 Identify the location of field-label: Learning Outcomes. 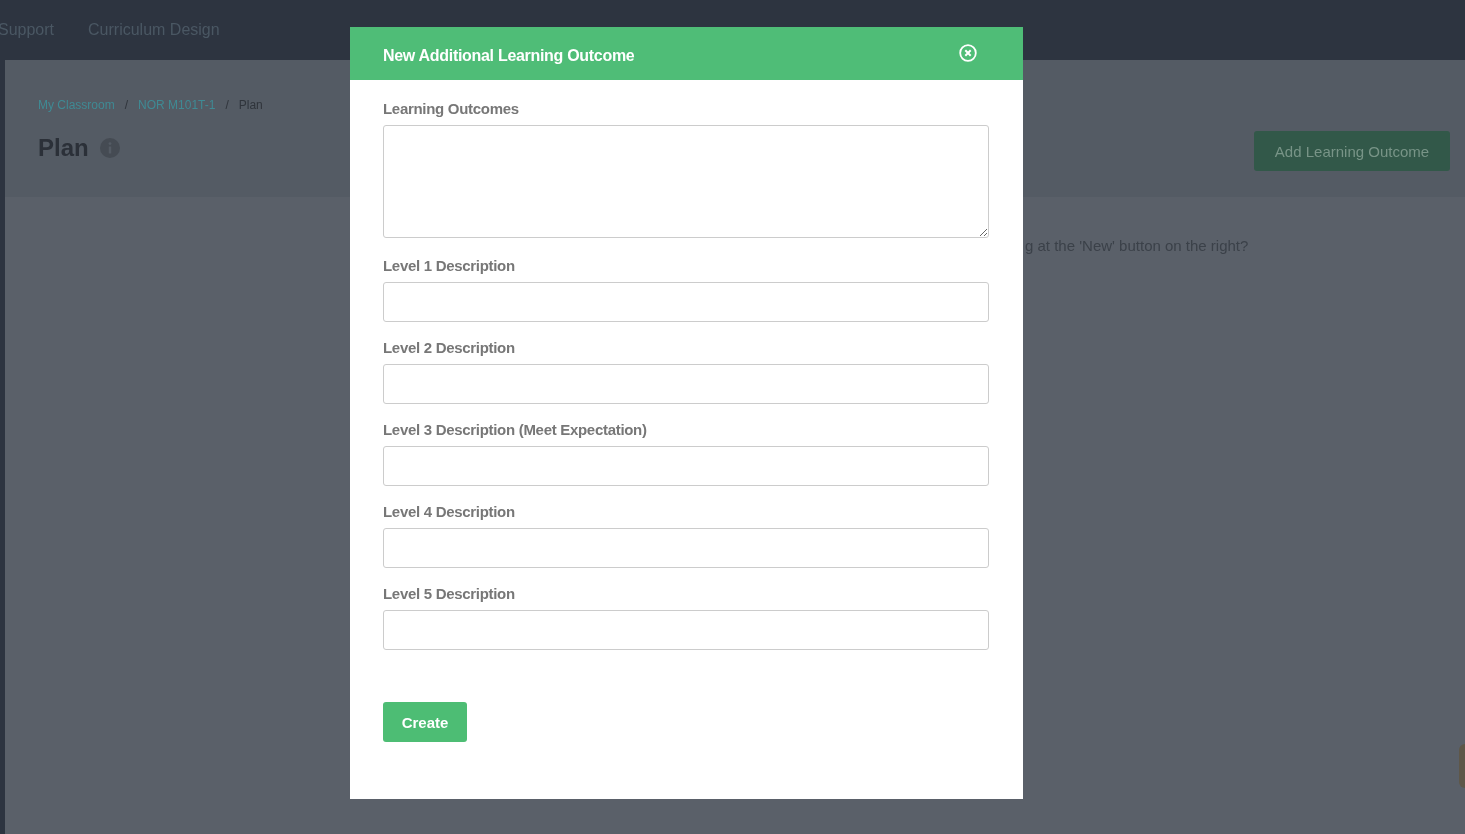
(451, 108).